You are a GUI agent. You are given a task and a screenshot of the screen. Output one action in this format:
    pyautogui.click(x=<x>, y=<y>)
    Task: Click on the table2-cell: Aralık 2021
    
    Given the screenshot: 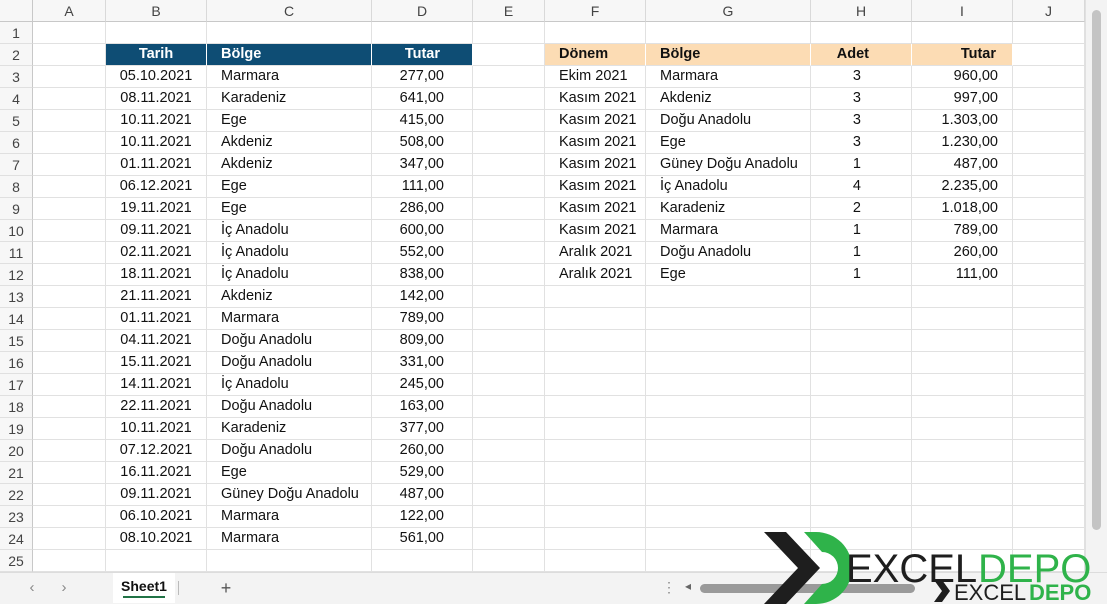 What is the action you would take?
    pyautogui.click(x=595, y=275)
    